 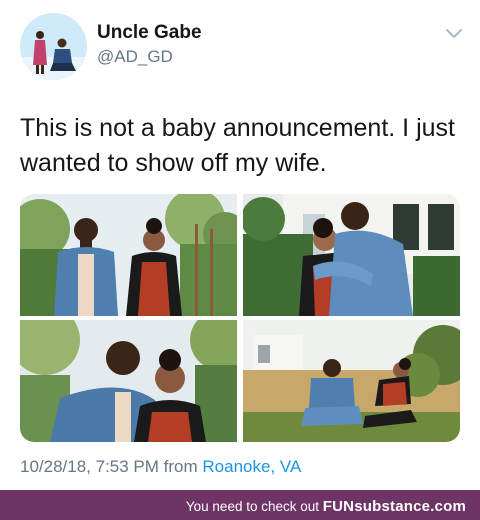 What do you see at coordinates (149, 33) in the screenshot?
I see `display-name: Uncle Gabe` at bounding box center [149, 33].